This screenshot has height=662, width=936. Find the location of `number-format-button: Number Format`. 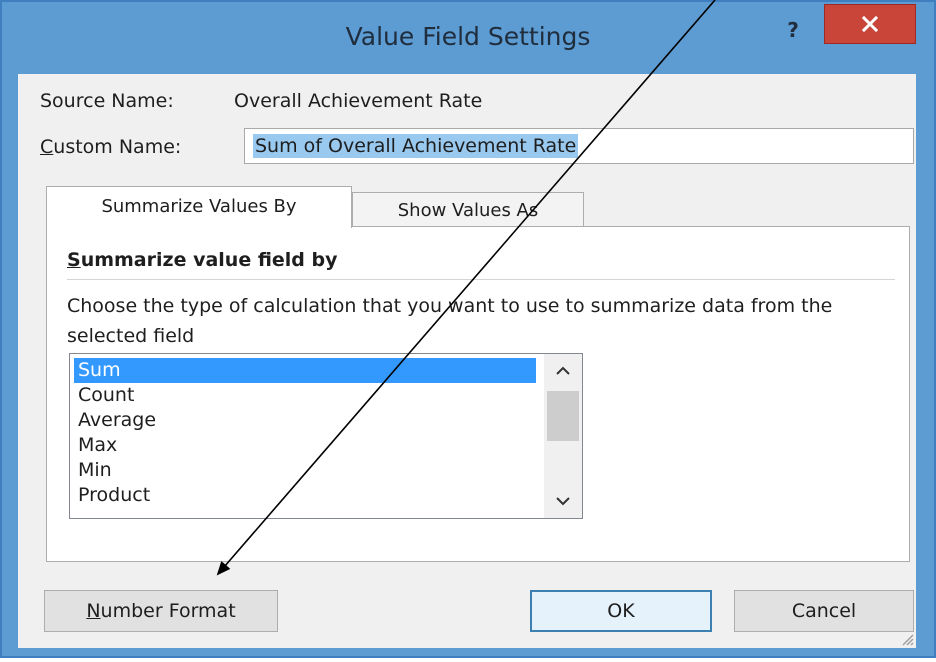

number-format-button: Number Format is located at coordinates (161, 611).